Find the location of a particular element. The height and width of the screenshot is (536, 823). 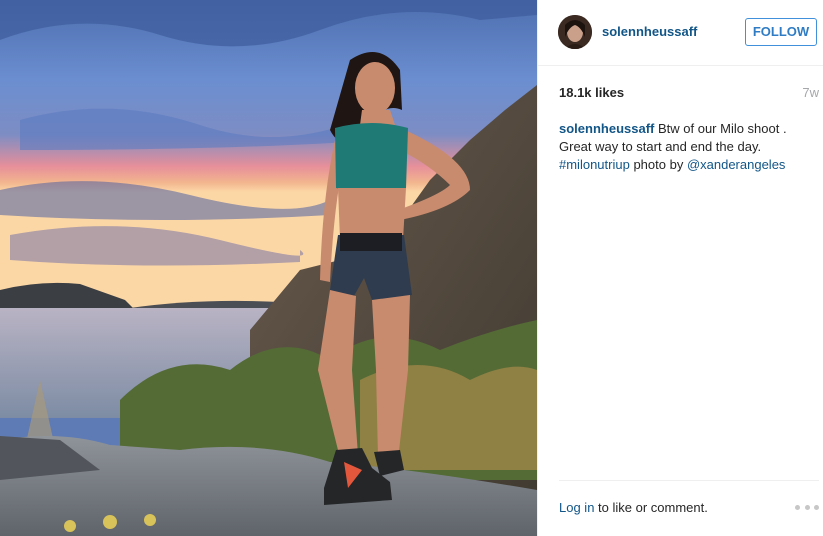

post-footer: Log in to like or comment. is located at coordinates (689, 508).